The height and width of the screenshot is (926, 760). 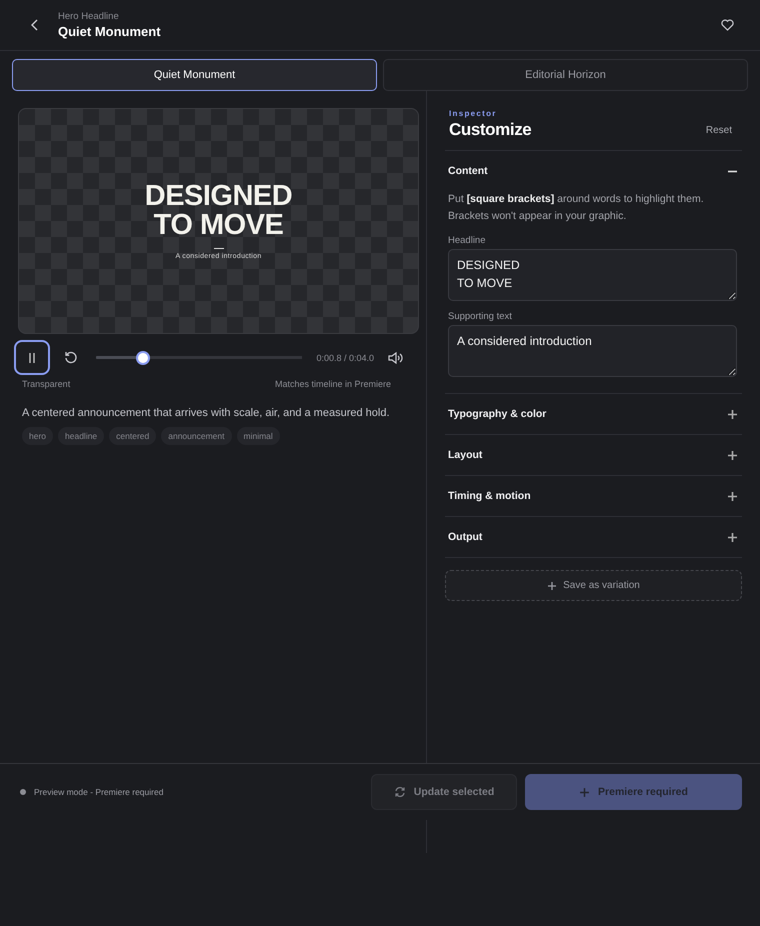 What do you see at coordinates (218, 196) in the screenshot?
I see `preview-headline: DESIGNED` at bounding box center [218, 196].